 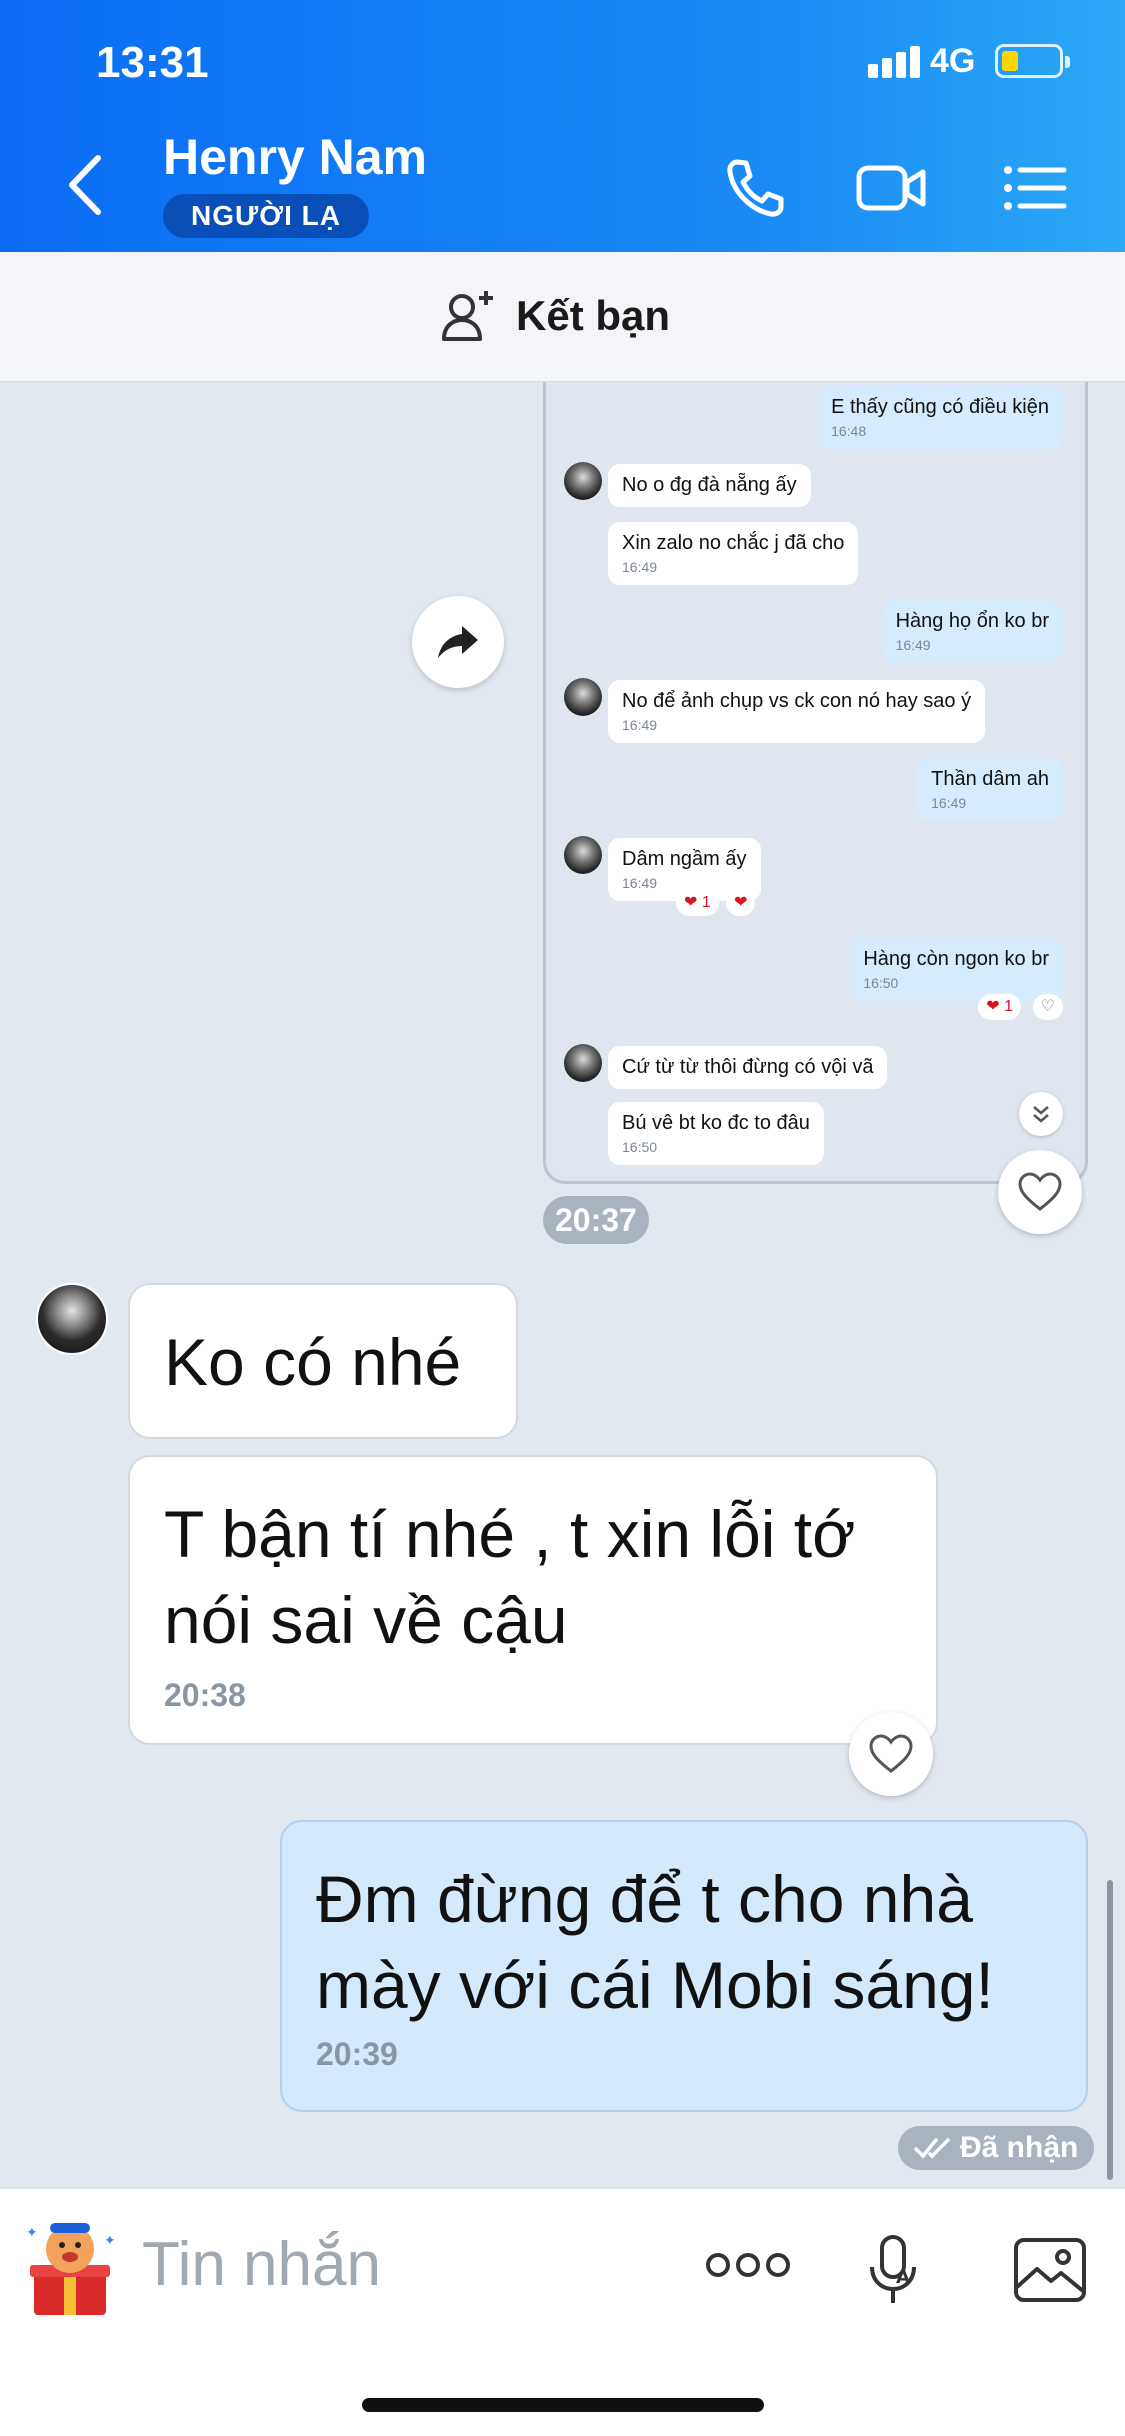 I want to click on delivery-status-label: Đã nhận, so click(x=1019, y=2147).